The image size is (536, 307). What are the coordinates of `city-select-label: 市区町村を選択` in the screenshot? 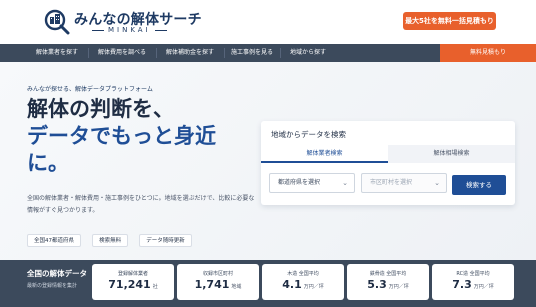 It's located at (391, 182).